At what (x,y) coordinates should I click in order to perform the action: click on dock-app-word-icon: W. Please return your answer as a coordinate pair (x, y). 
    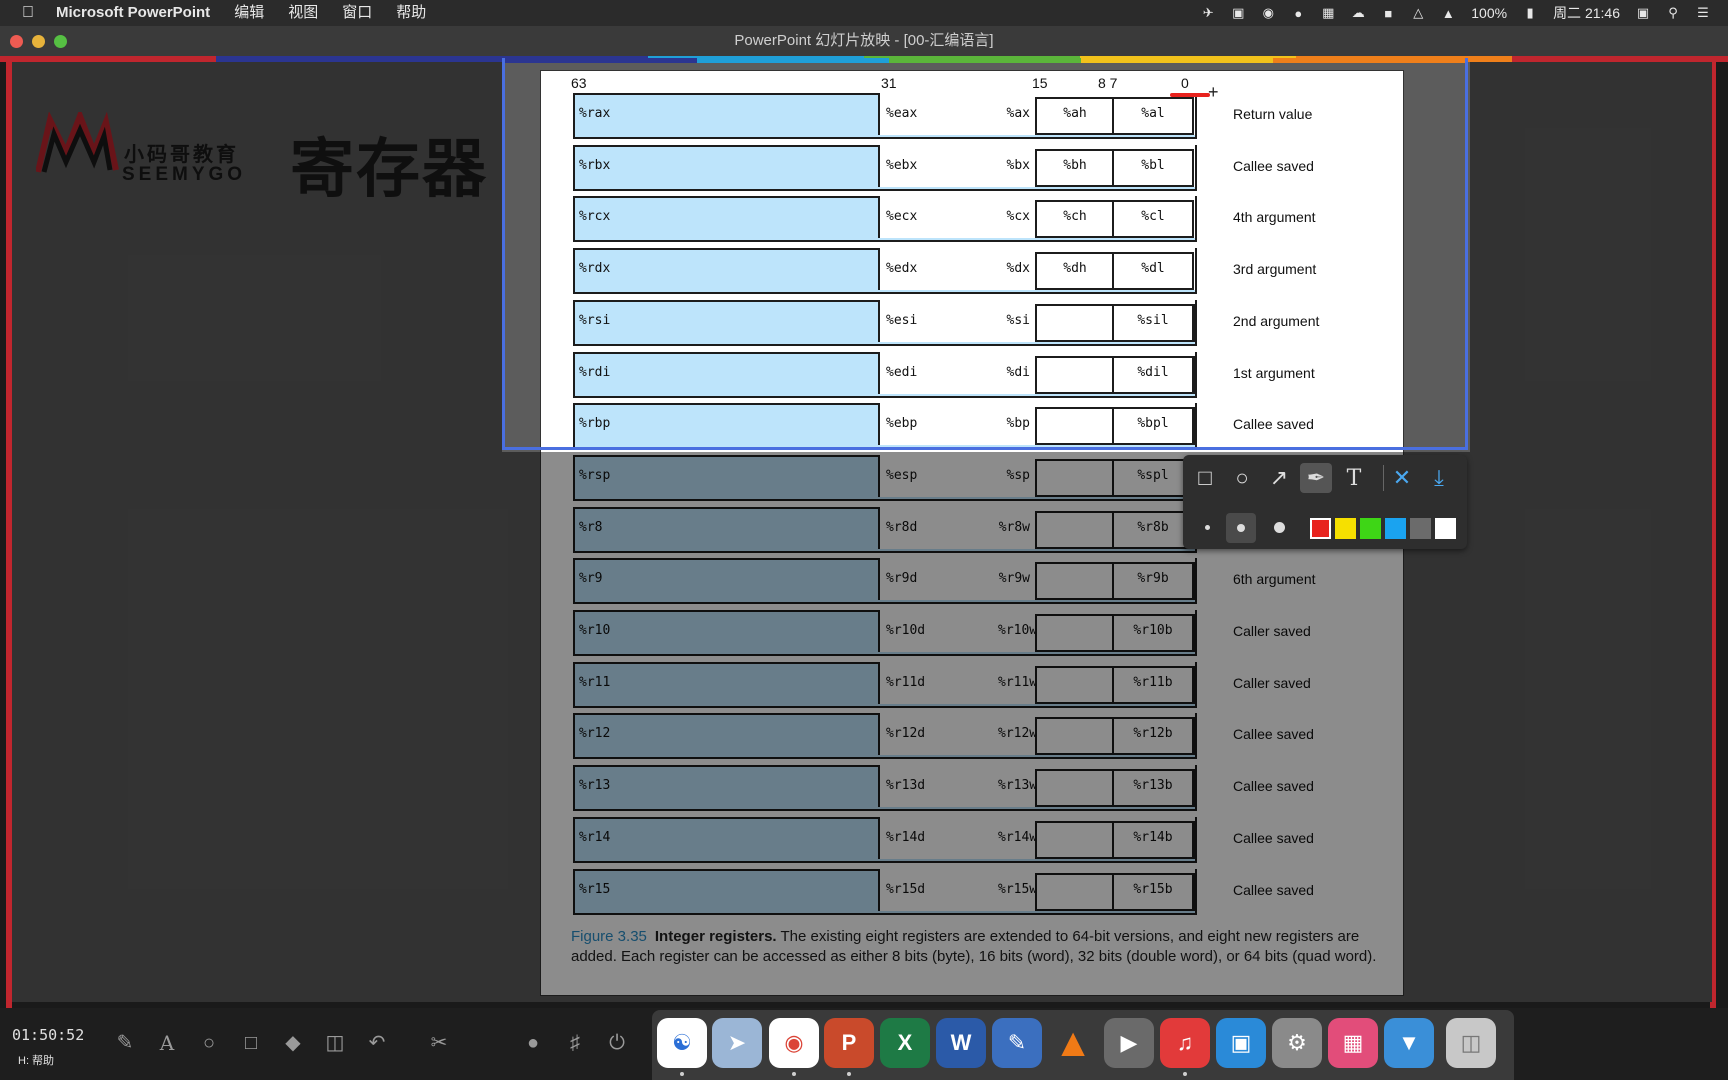
    Looking at the image, I should click on (961, 1043).